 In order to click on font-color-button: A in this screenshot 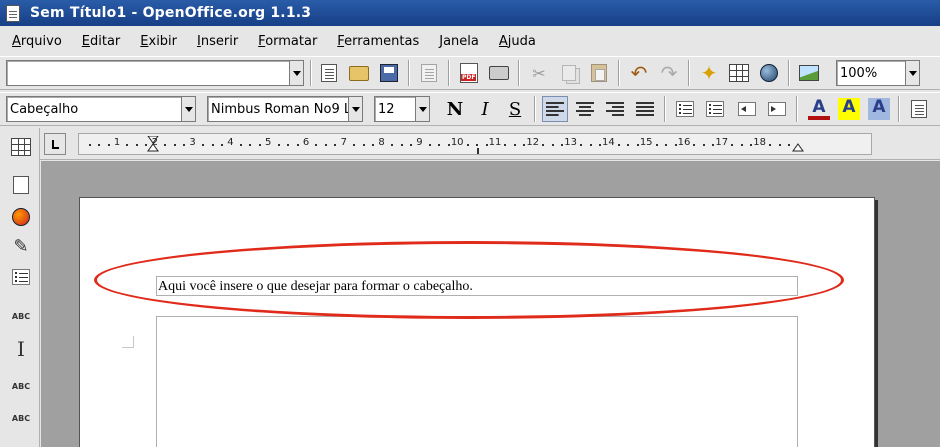, I will do `click(819, 109)`.